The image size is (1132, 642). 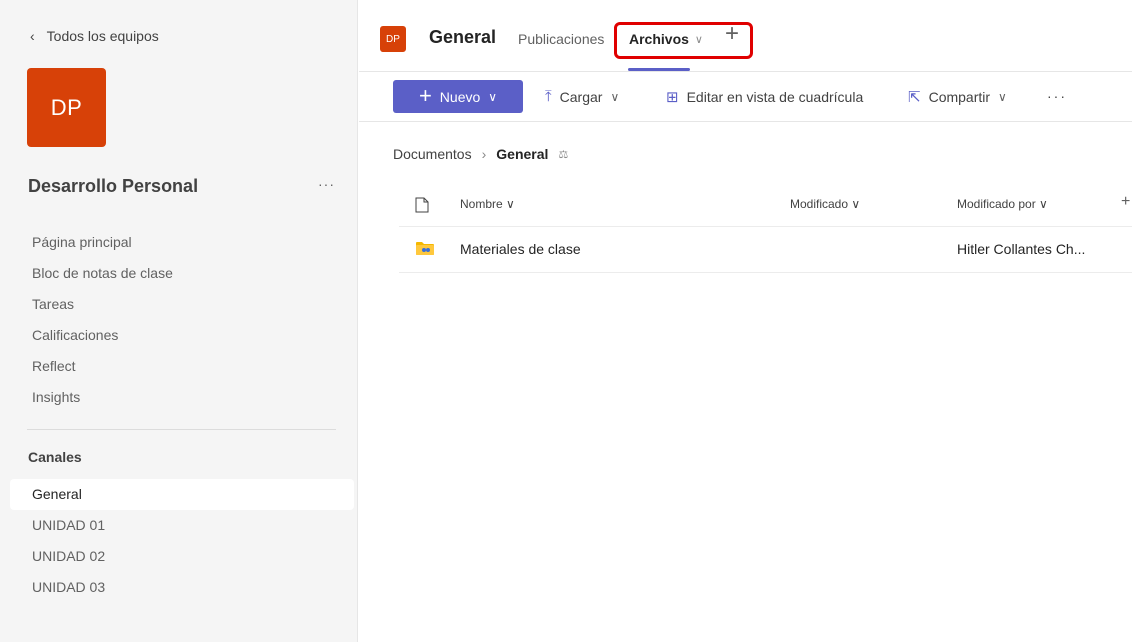 I want to click on plus-icon: +, so click(x=425, y=95).